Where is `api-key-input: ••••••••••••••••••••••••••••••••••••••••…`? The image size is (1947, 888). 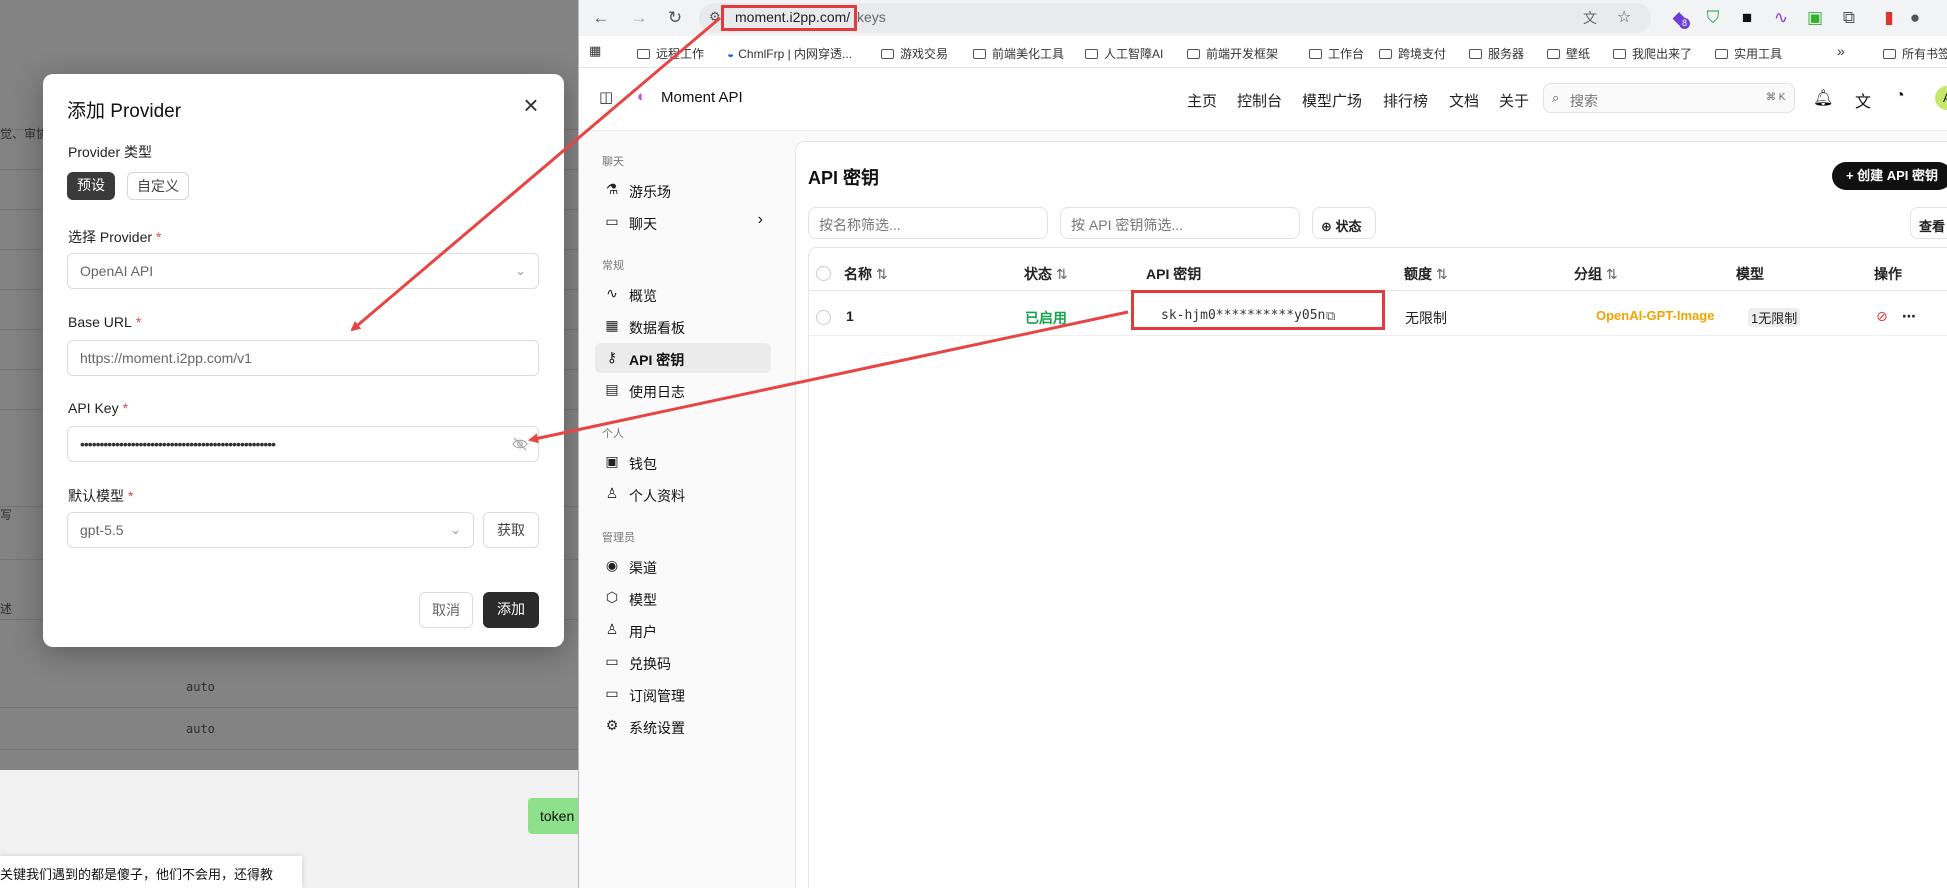 api-key-input: ••••••••••••••••••••••••••••••••••••••••… is located at coordinates (303, 444).